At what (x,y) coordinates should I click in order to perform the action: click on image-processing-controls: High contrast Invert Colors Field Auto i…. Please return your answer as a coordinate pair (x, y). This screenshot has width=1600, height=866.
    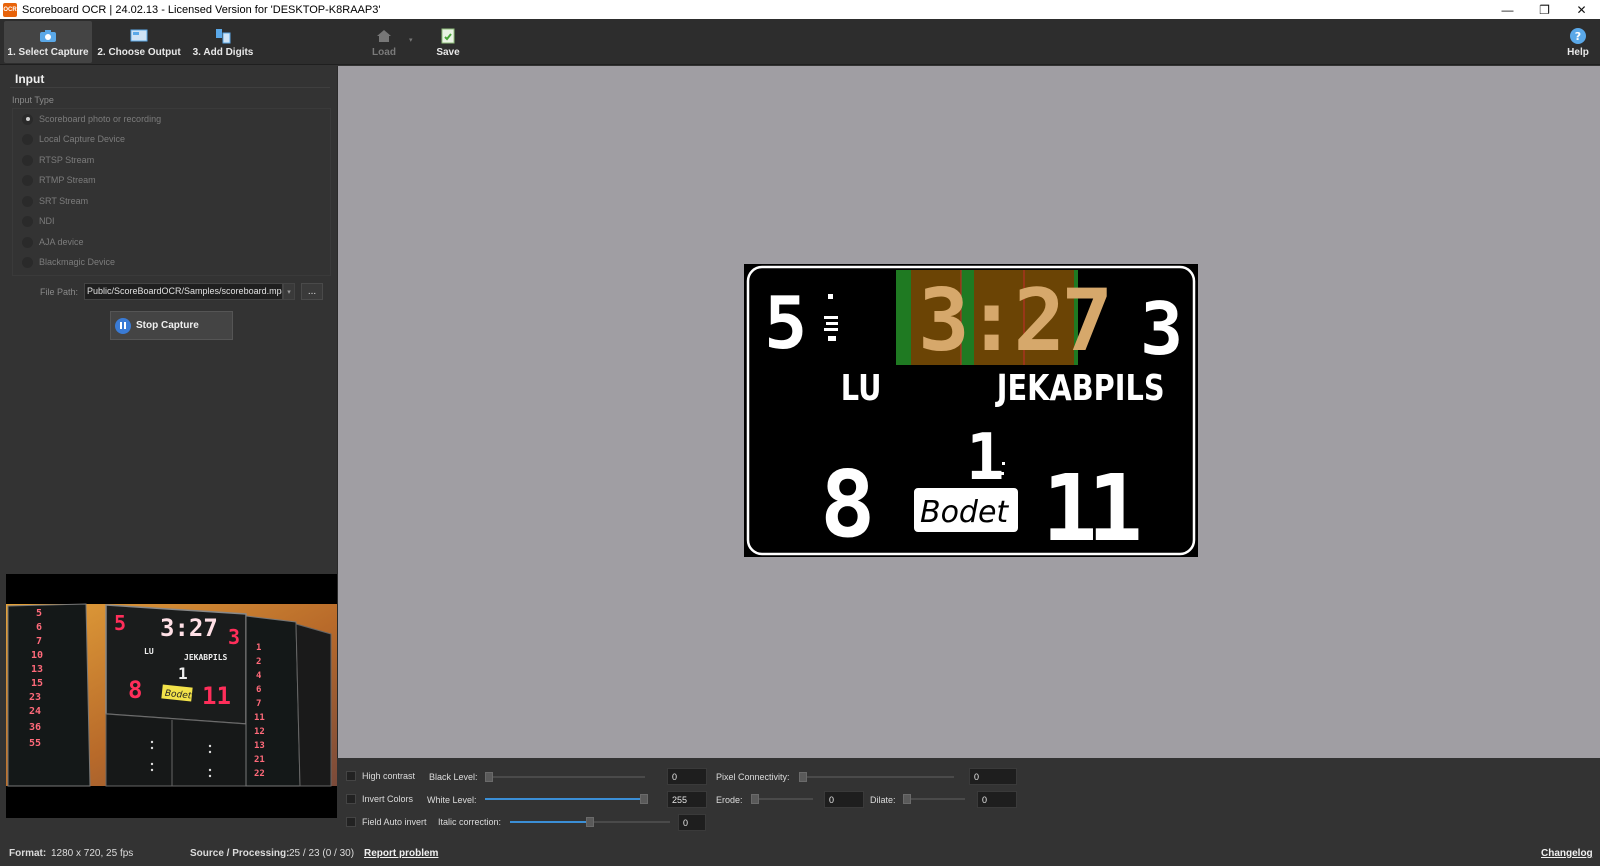
    Looking at the image, I should click on (968, 800).